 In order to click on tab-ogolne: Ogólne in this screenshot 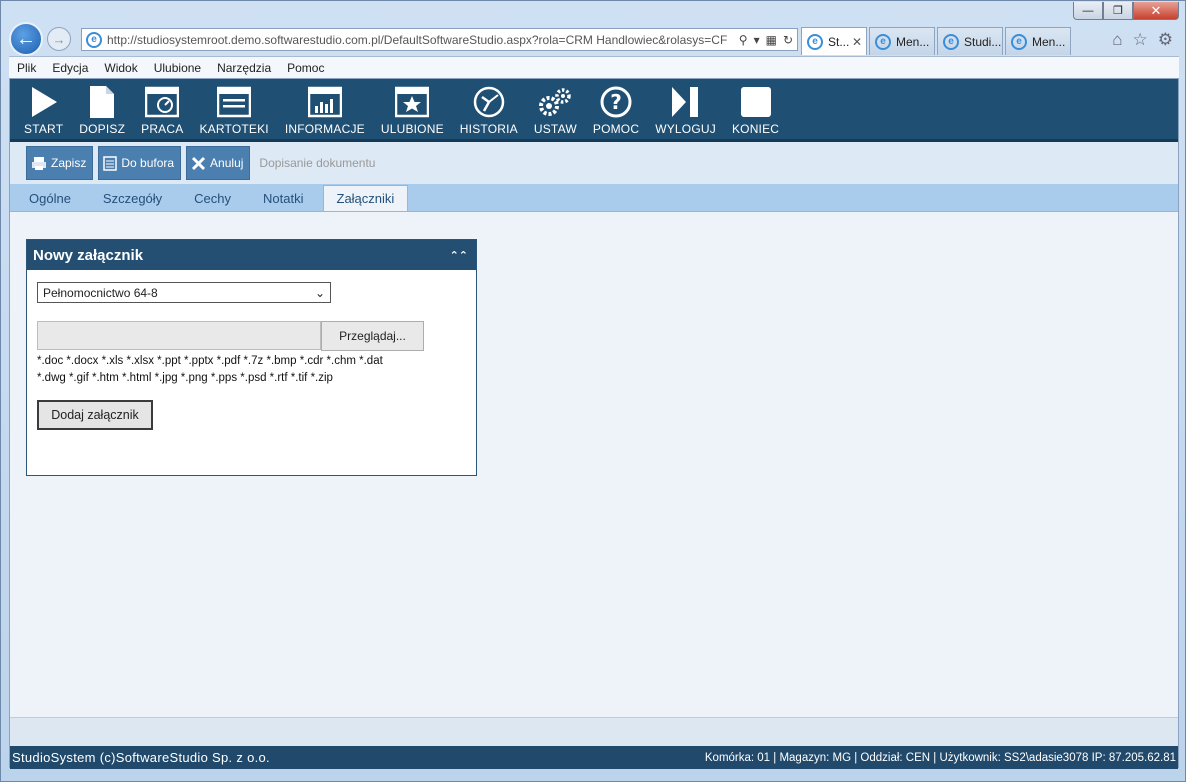, I will do `click(50, 198)`.